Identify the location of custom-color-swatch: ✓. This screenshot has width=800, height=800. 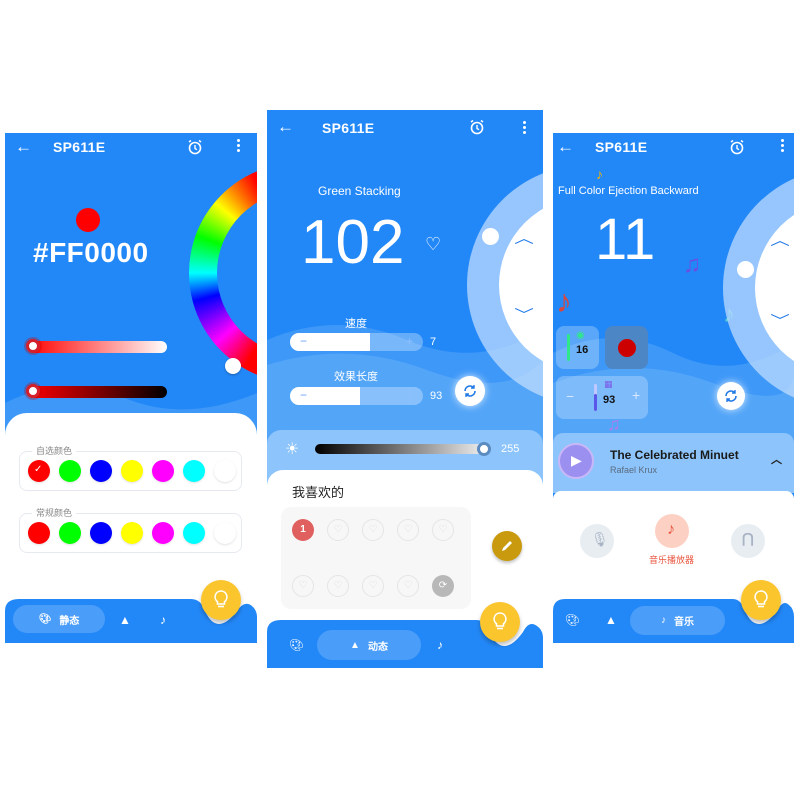
(39, 471).